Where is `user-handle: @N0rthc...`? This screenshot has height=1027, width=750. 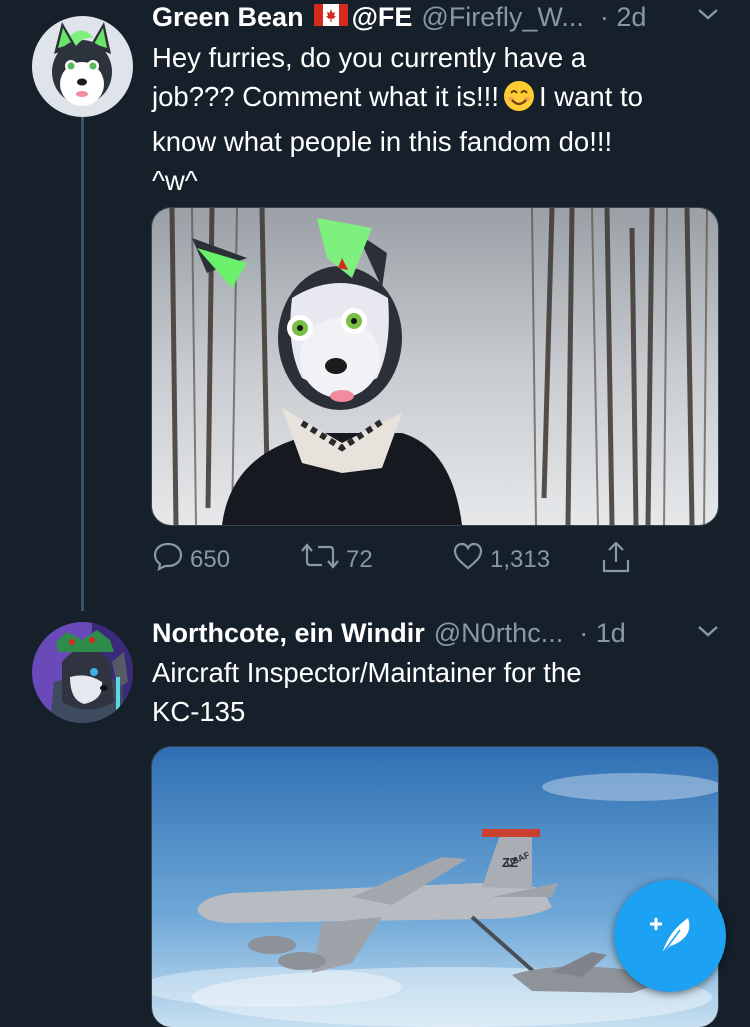
user-handle: @N0rthc... is located at coordinates (498, 633).